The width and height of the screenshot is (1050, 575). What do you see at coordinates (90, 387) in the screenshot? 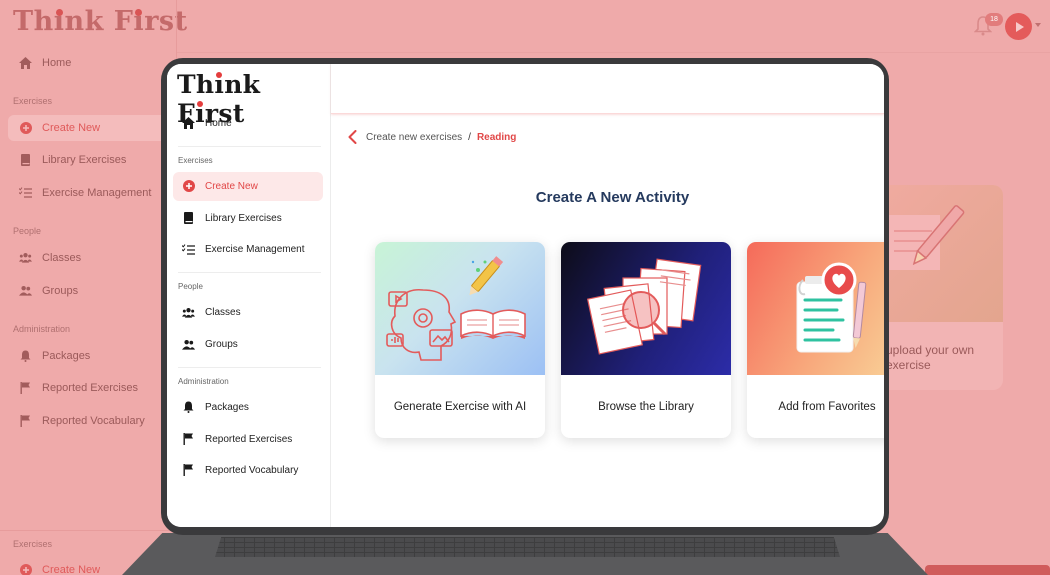
I see `background-nav-reported-exercises-label: Reported Exercises` at bounding box center [90, 387].